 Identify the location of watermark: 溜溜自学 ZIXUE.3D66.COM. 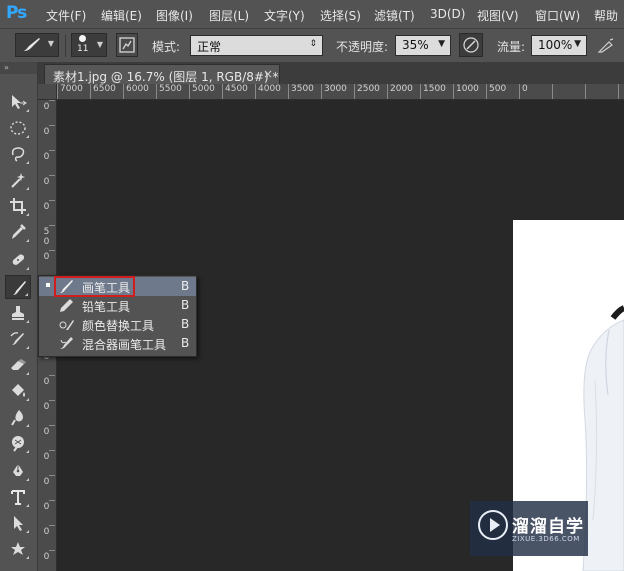
(529, 528).